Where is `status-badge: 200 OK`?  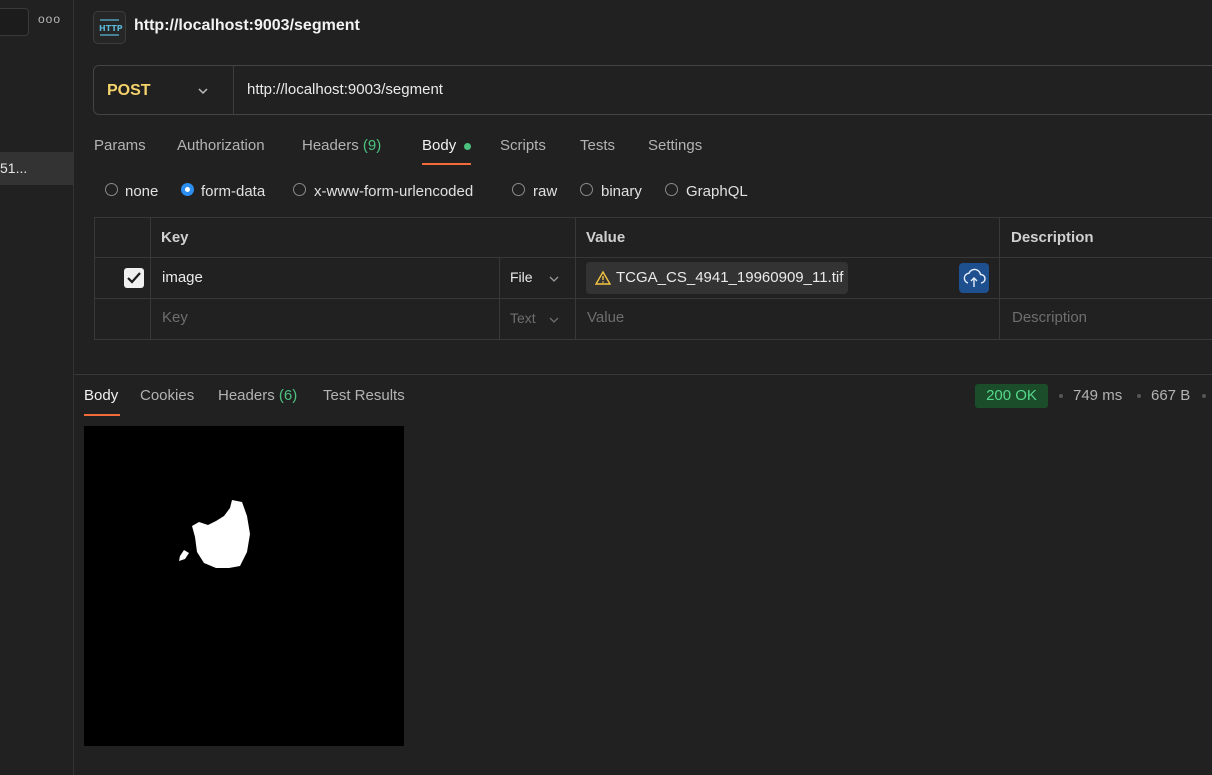 status-badge: 200 OK is located at coordinates (1011, 396).